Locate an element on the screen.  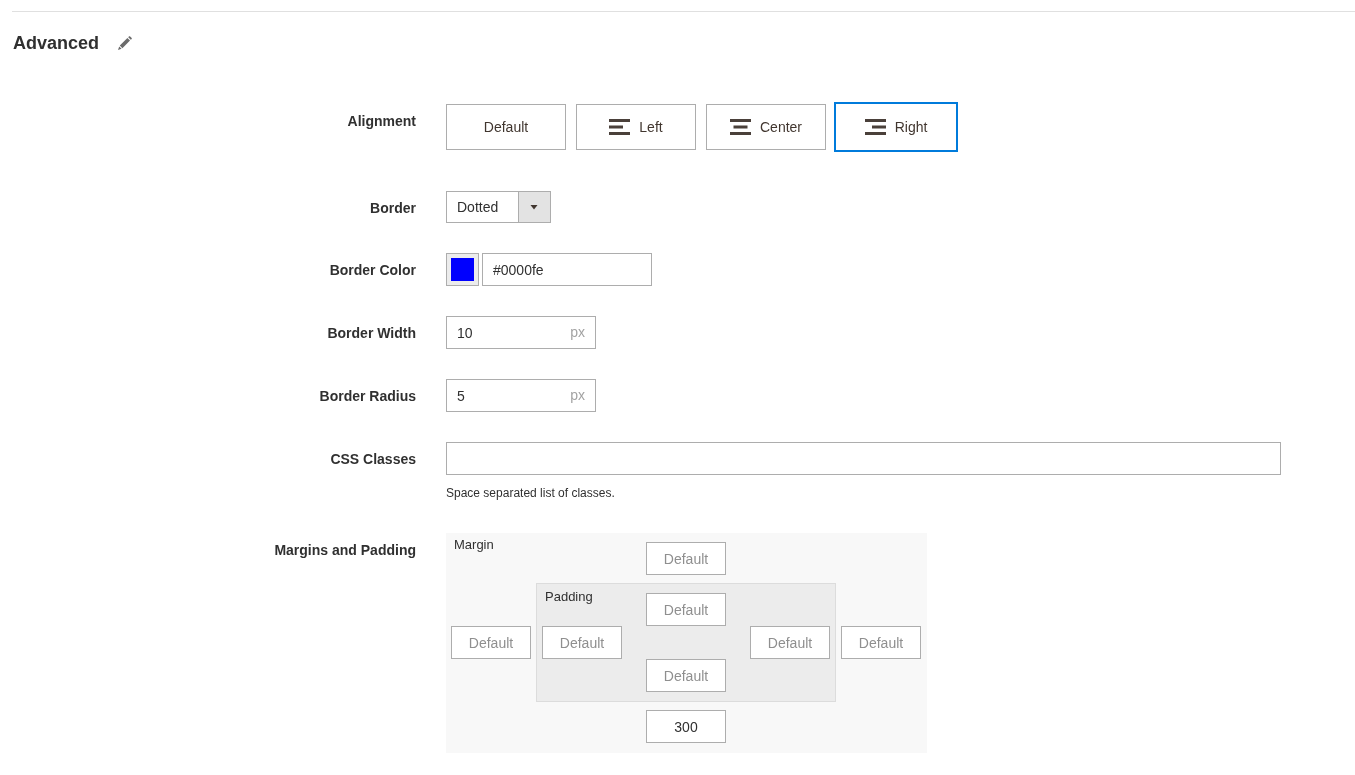
alignment-option: Center is located at coordinates (766, 127).